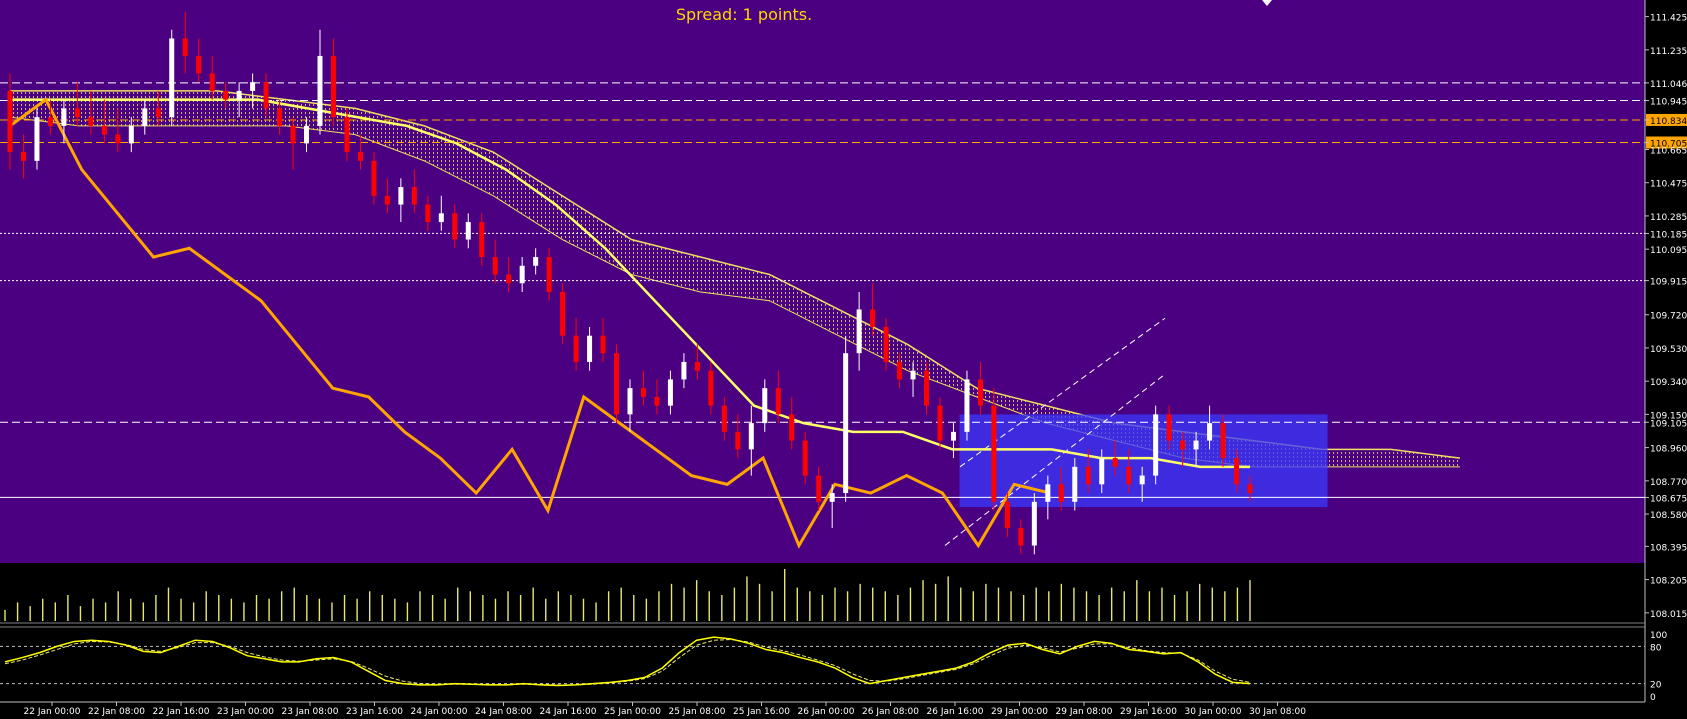  Describe the element at coordinates (1668, 450) in the screenshot. I see `price-tick-label: 108.960` at that location.